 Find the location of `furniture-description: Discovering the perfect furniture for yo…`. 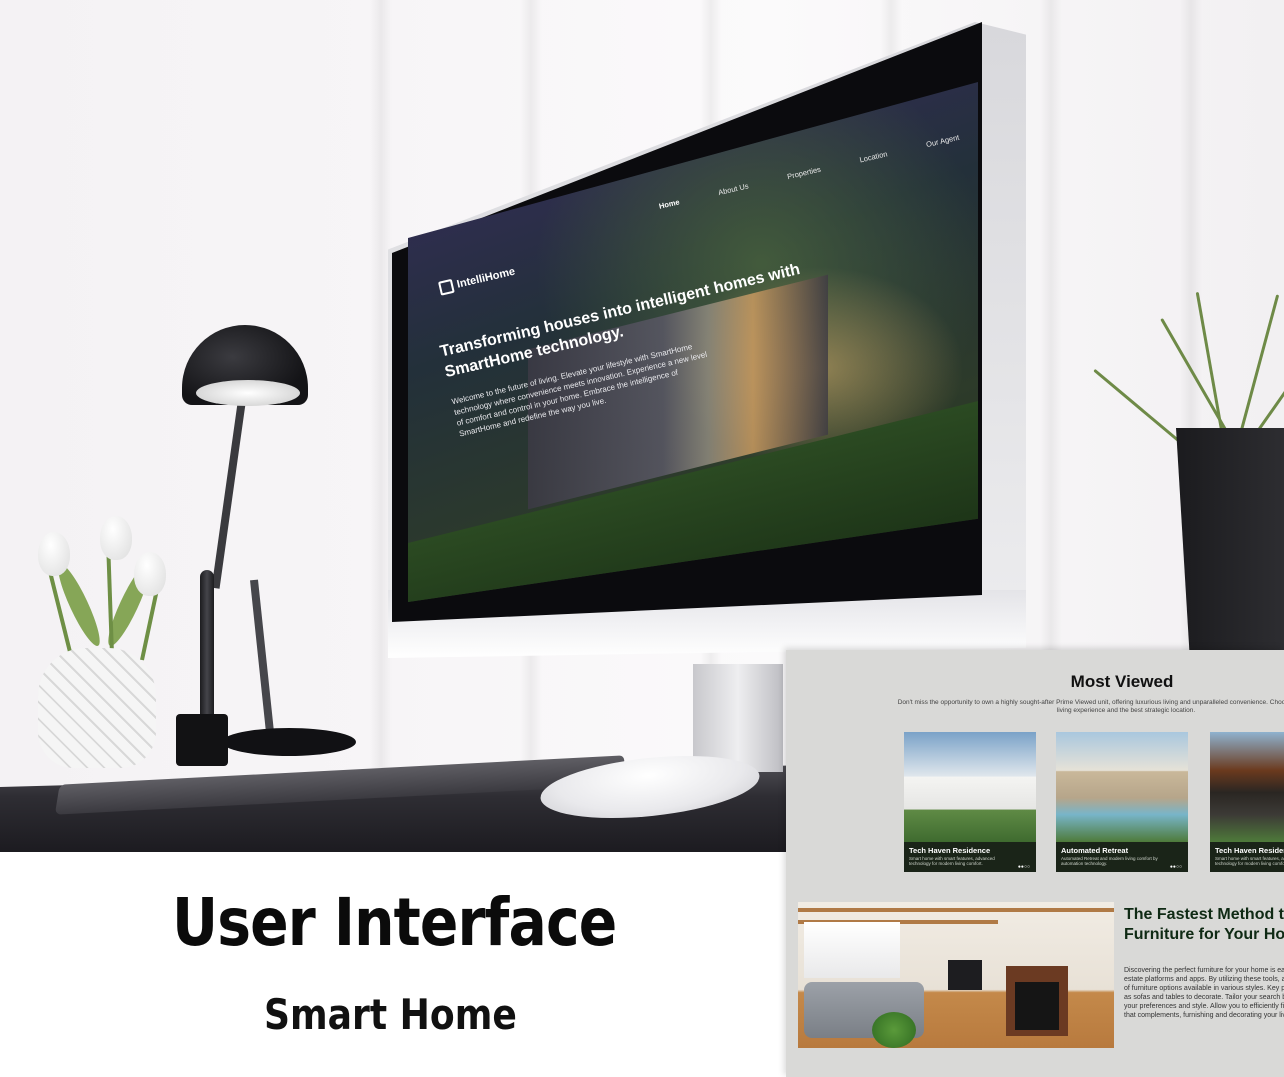

furniture-description: Discovering the perfect furniture for yo… is located at coordinates (1204, 993).